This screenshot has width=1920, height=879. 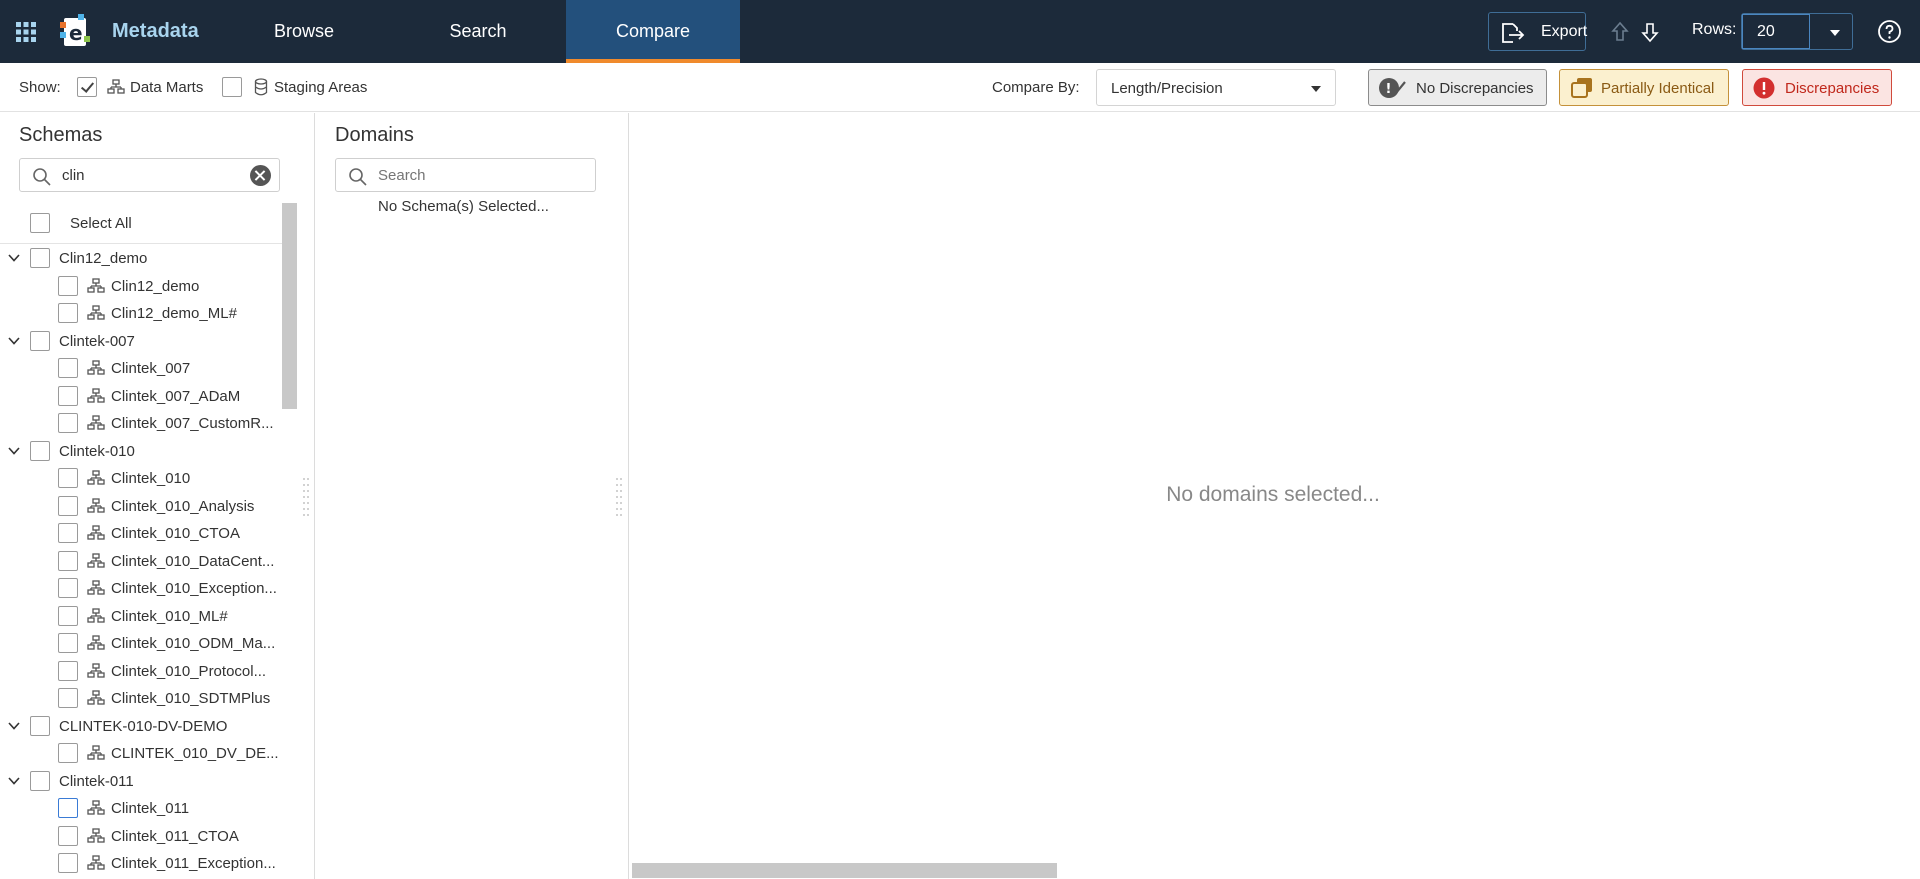 I want to click on horizontal-scrollbar-thumb, so click(x=844, y=870).